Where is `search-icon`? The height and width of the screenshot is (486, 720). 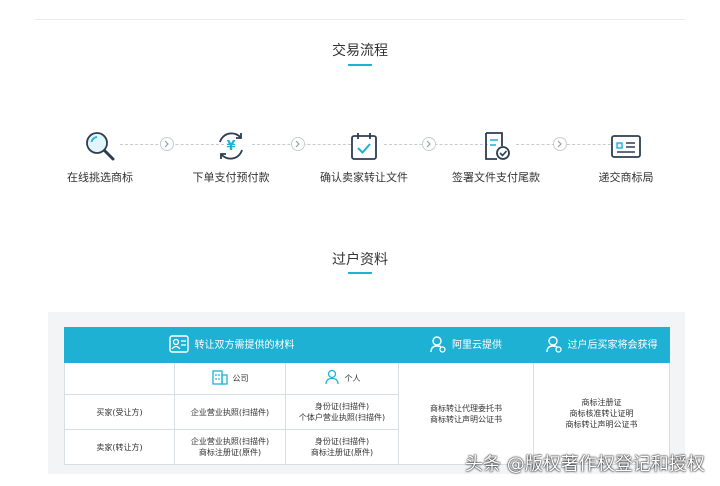 search-icon is located at coordinates (100, 146).